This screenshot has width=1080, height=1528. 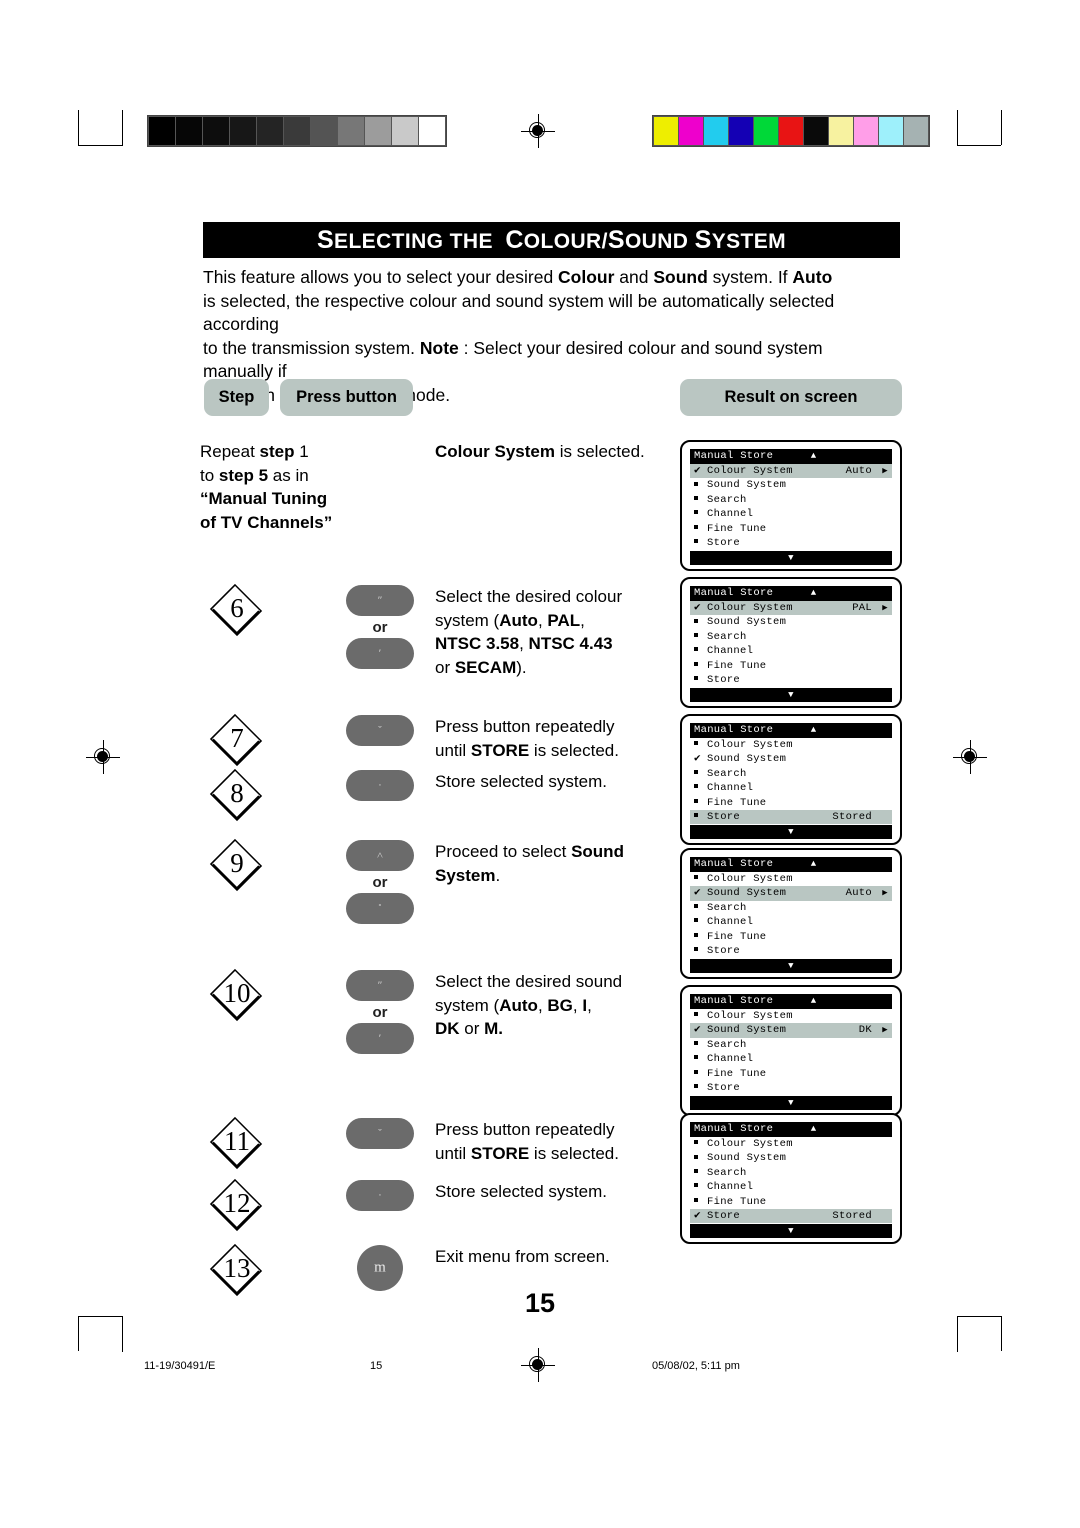 I want to click on or-separator-label: or, so click(x=380, y=627).